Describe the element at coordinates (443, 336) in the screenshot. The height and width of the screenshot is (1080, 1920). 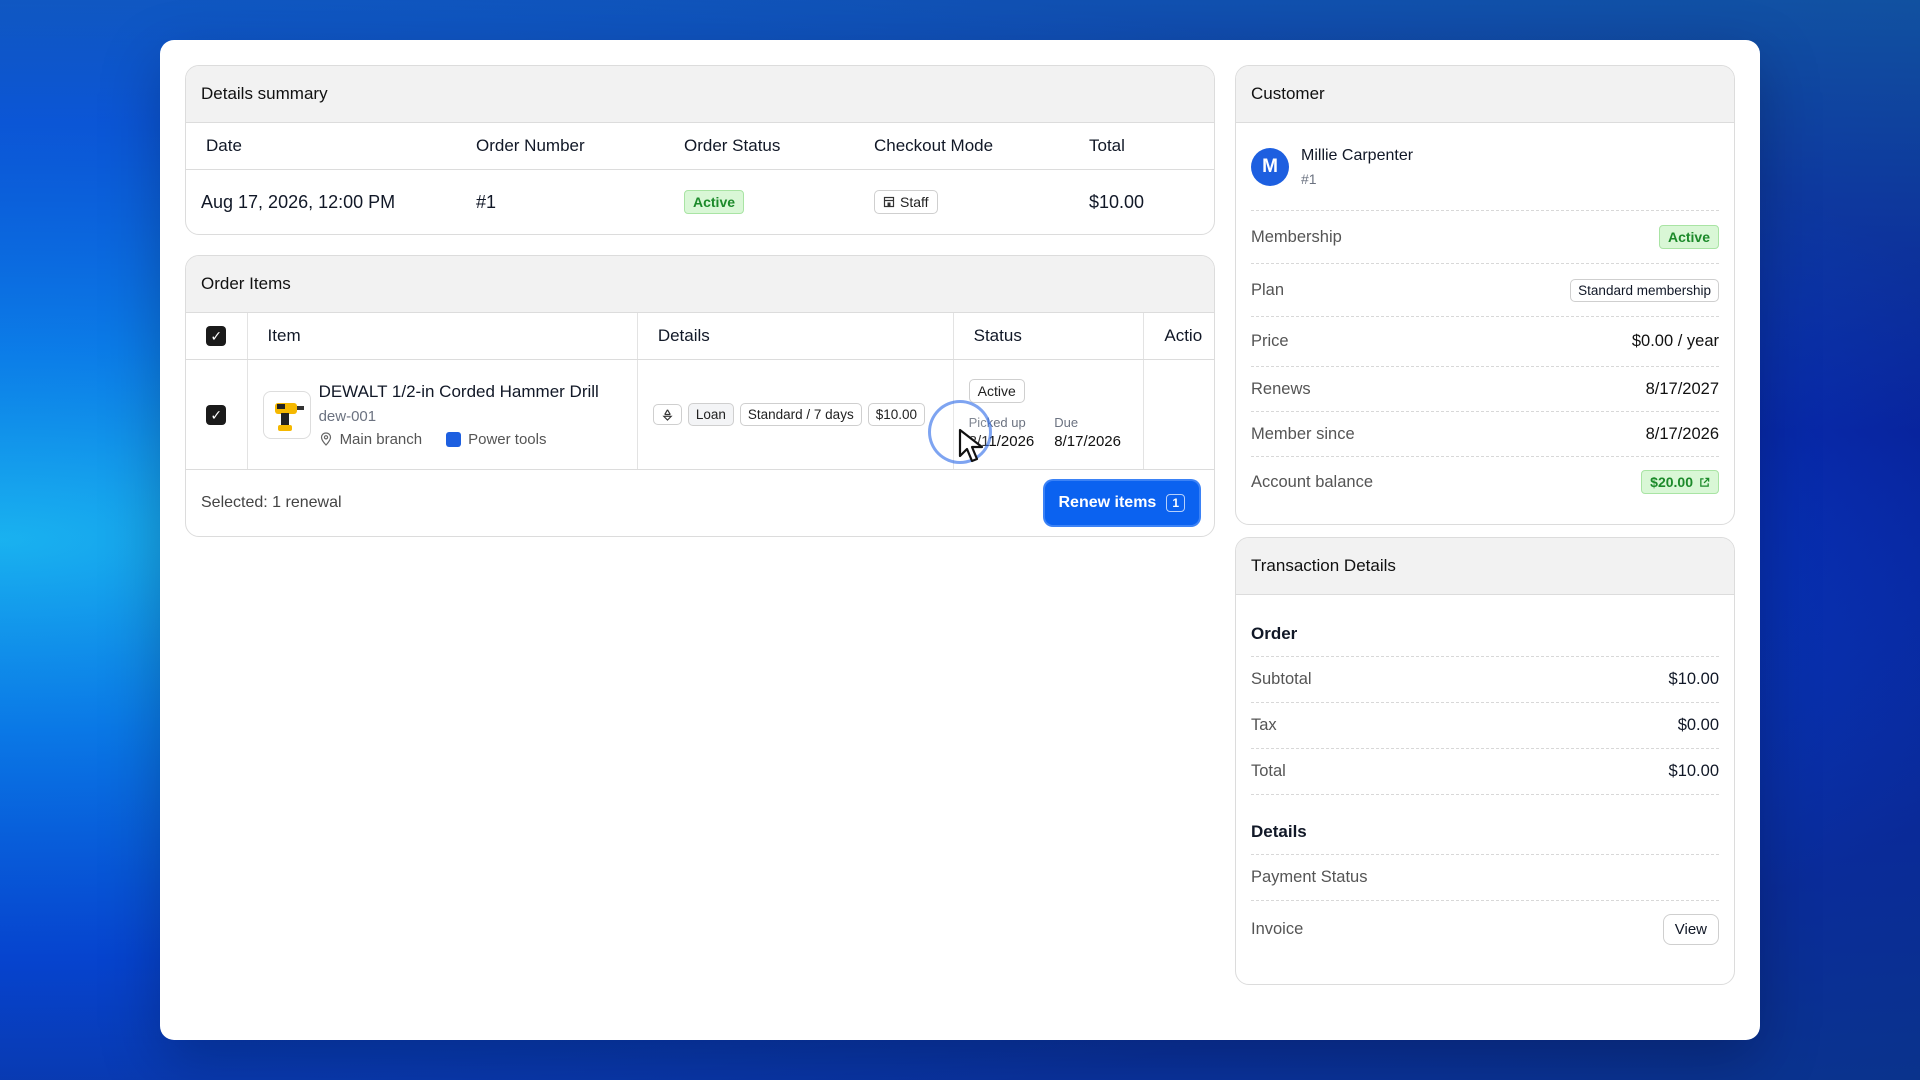
I see `header-item: Item` at that location.